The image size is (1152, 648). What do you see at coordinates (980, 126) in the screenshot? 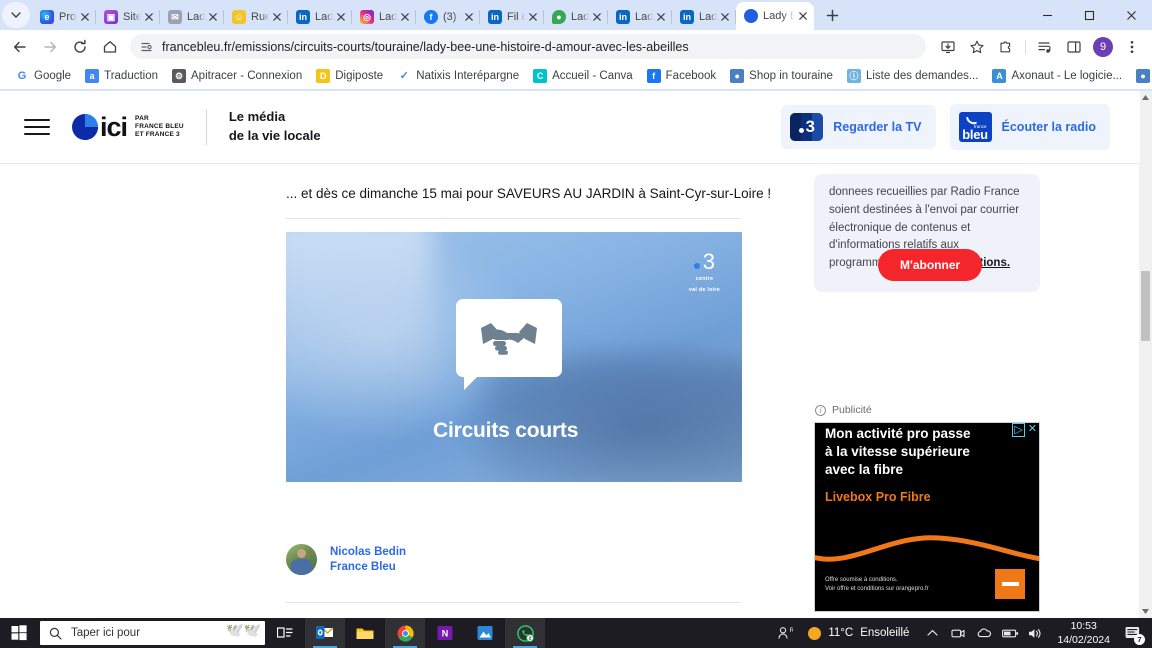
I see `france-bleu-sup: france` at bounding box center [980, 126].